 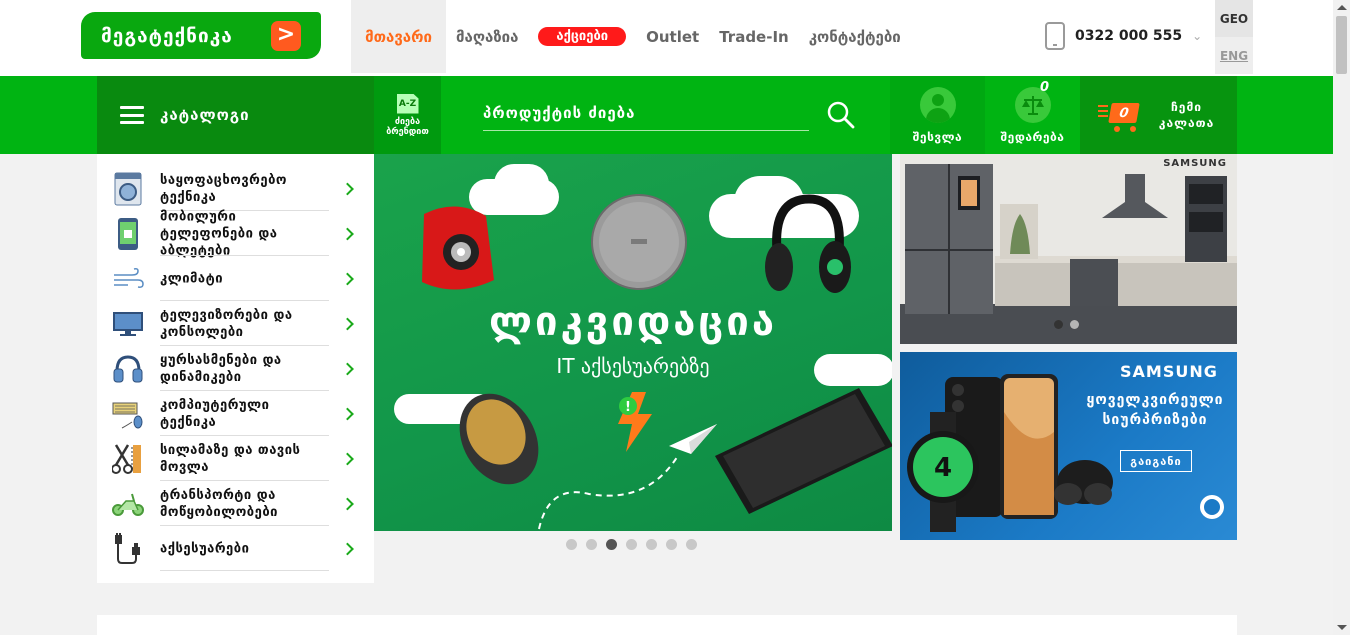 What do you see at coordinates (1032, 136) in the screenshot?
I see `compare-label: შედარება` at bounding box center [1032, 136].